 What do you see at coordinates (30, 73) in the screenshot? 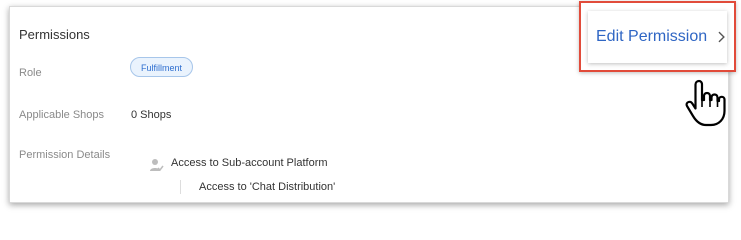
I see `role-label: Role` at bounding box center [30, 73].